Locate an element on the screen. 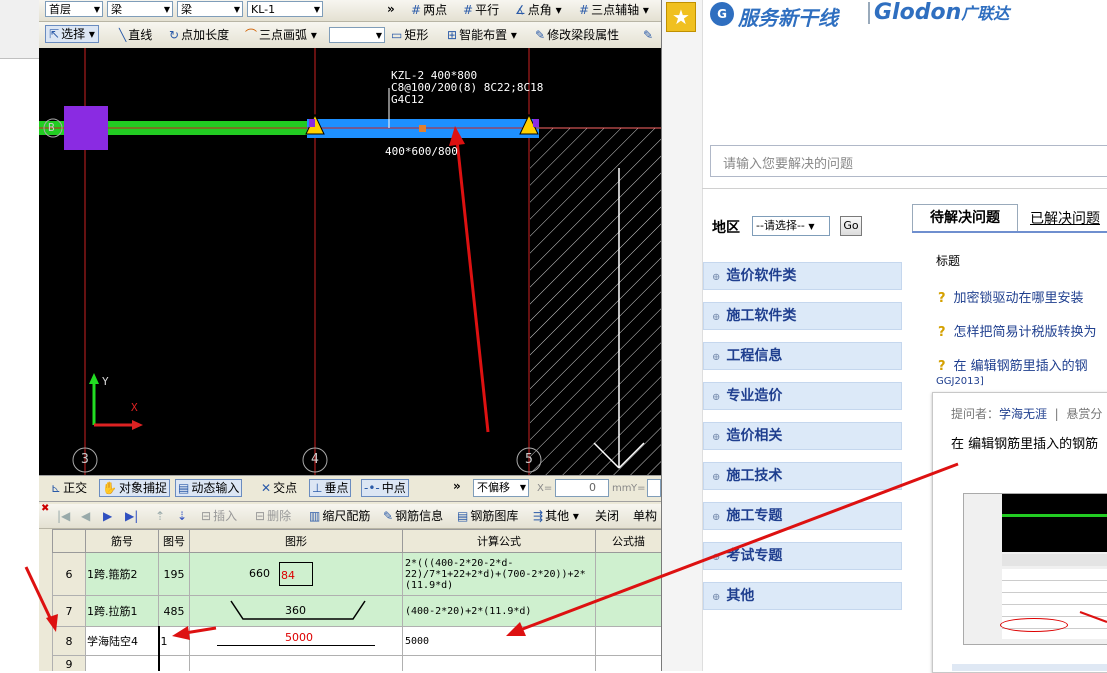 The width and height of the screenshot is (1107, 673). two-point-axis-button: # 两点 is located at coordinates (429, 10).